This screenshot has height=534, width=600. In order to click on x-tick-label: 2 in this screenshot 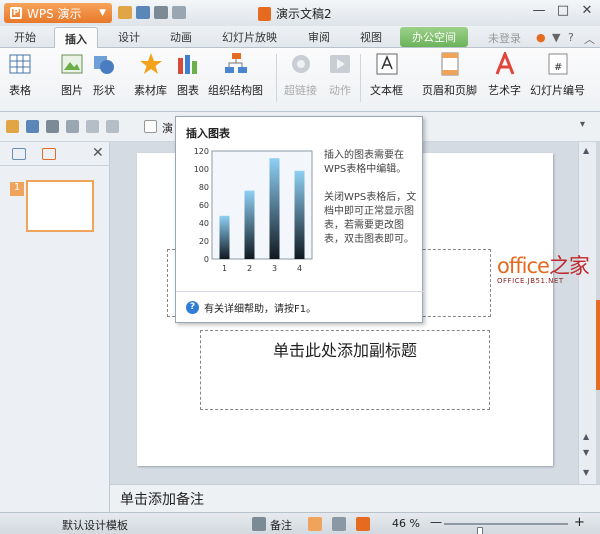, I will do `click(249, 268)`.